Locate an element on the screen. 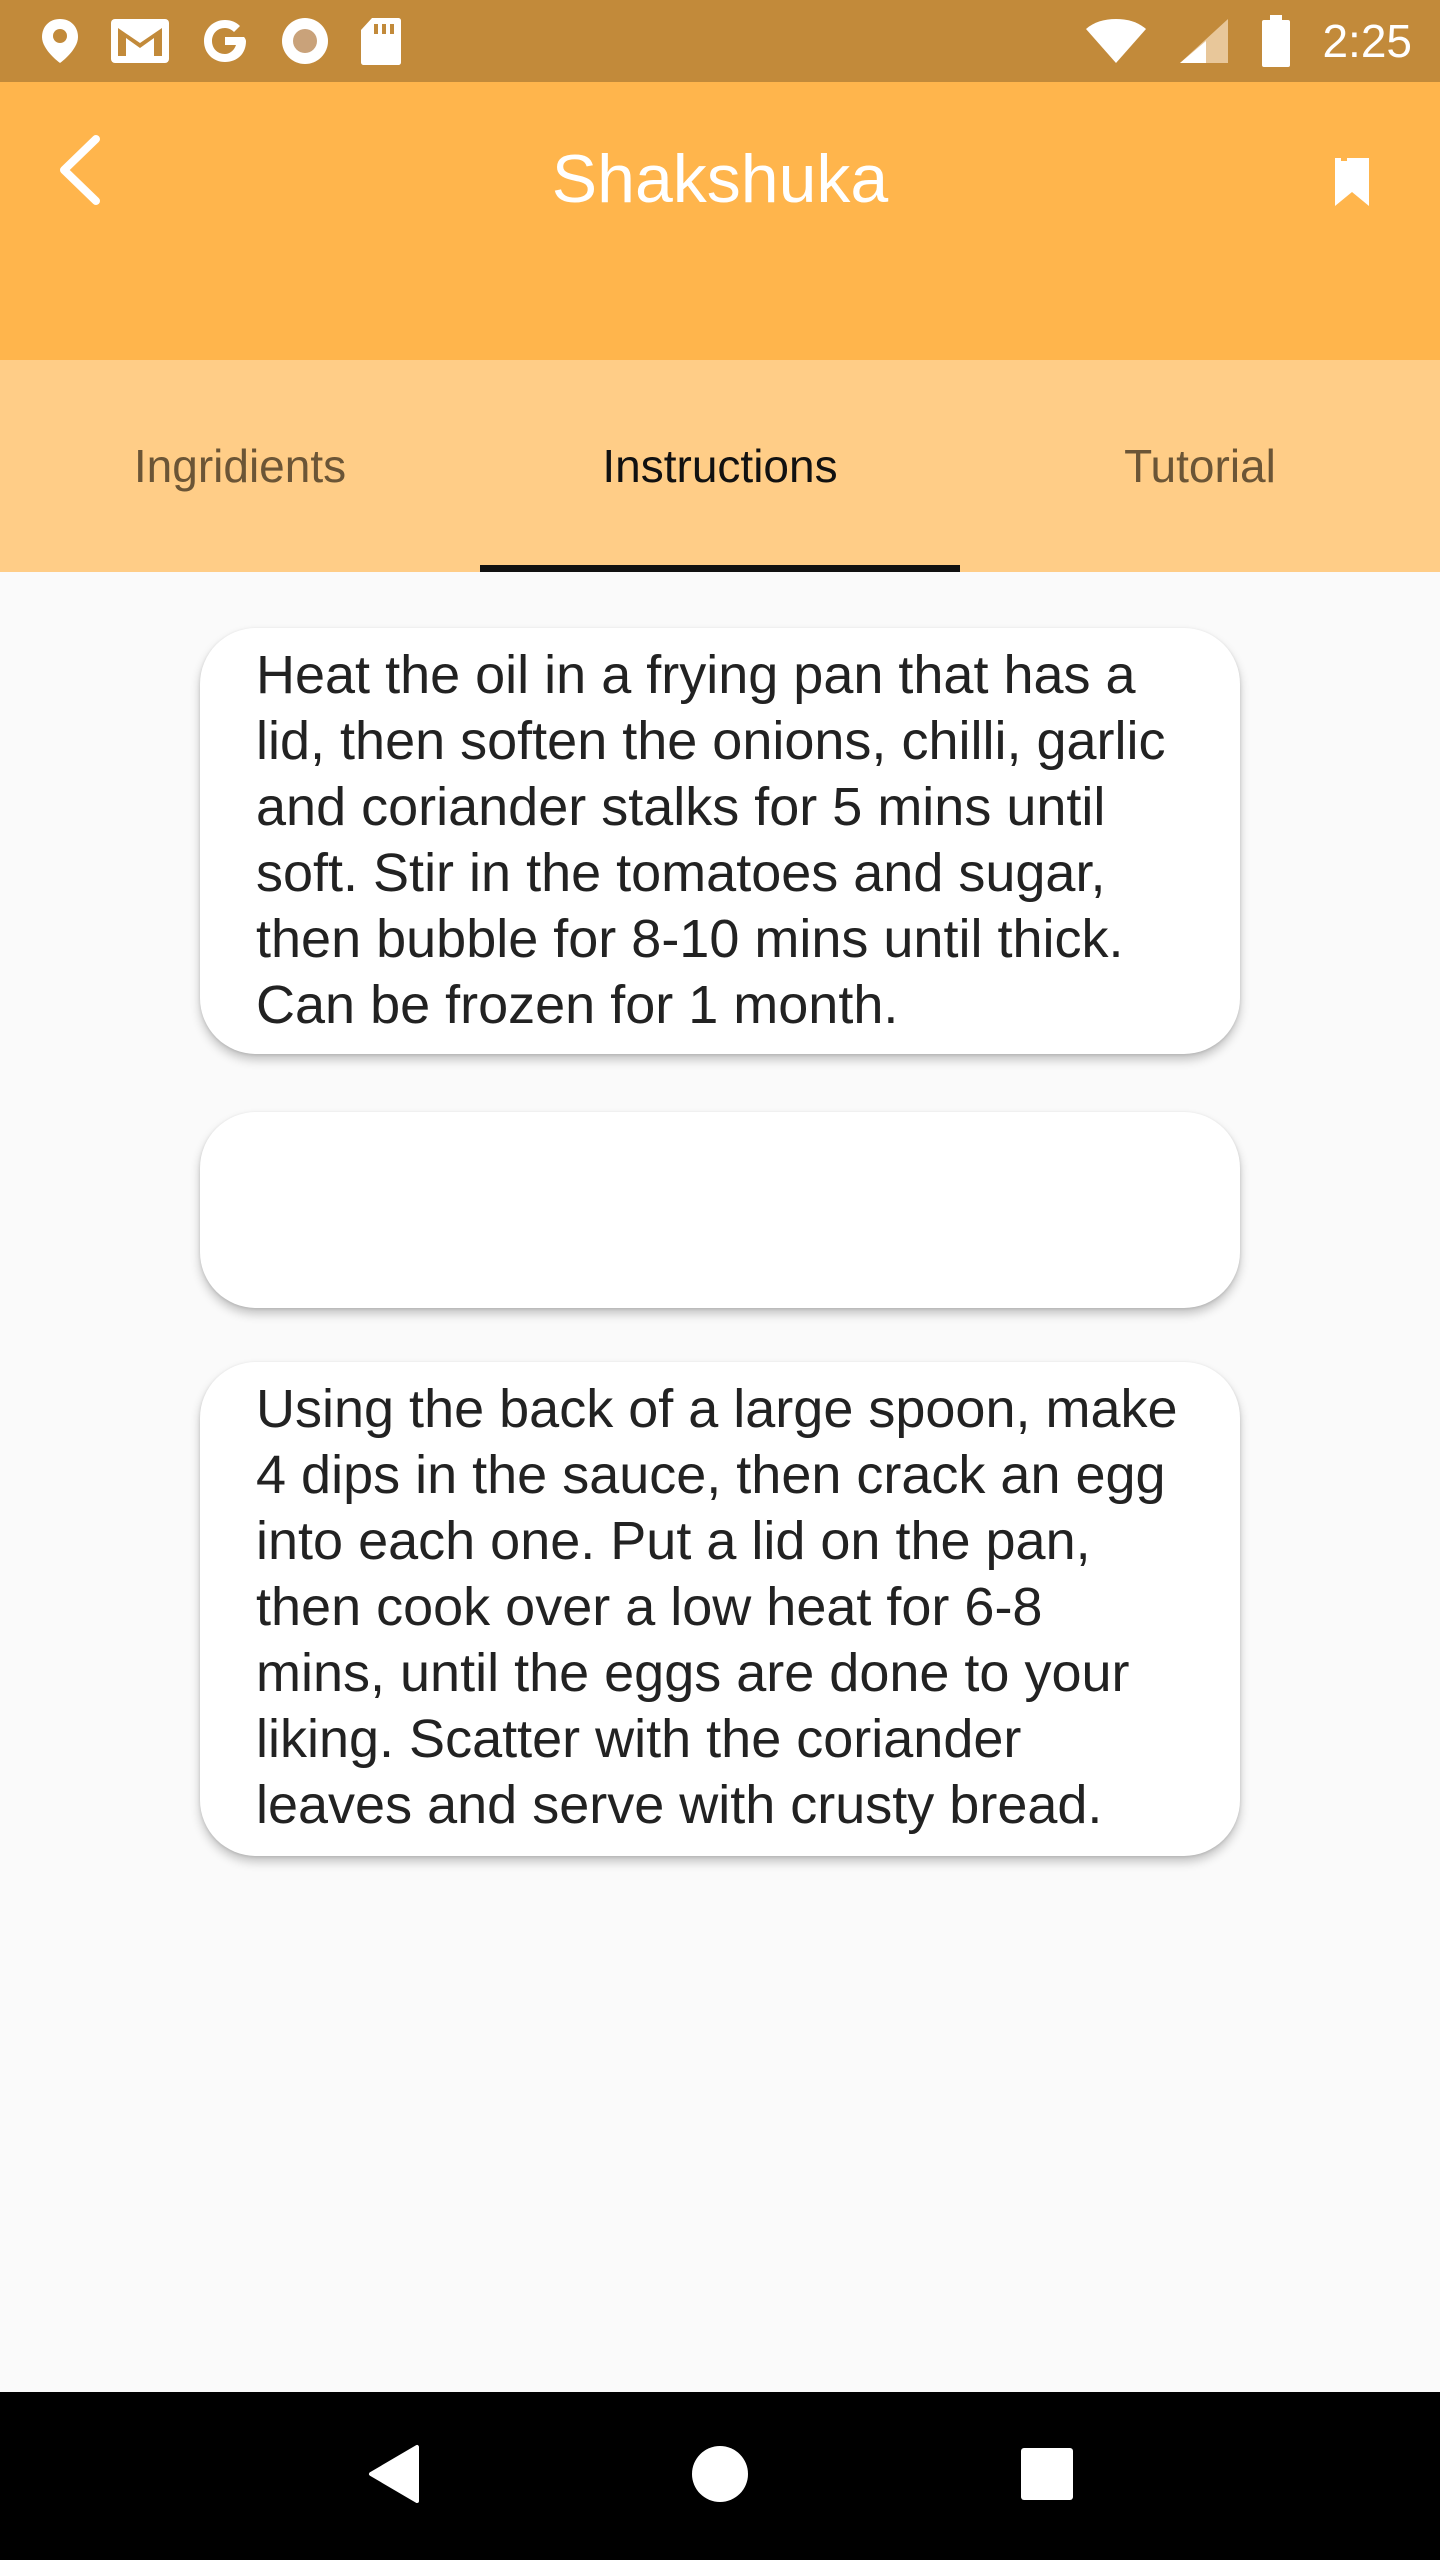  tab-ingridients: Ingridients is located at coordinates (240, 466).